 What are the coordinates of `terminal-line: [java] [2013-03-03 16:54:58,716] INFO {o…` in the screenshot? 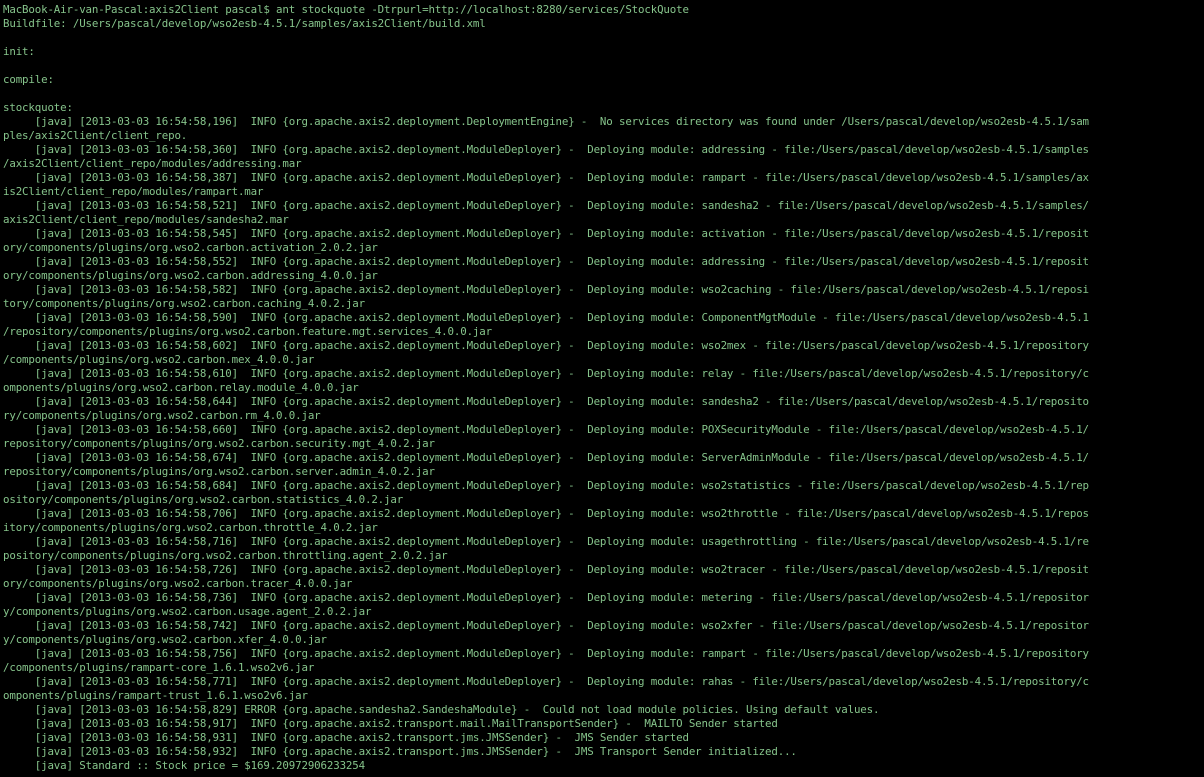 It's located at (546, 541).